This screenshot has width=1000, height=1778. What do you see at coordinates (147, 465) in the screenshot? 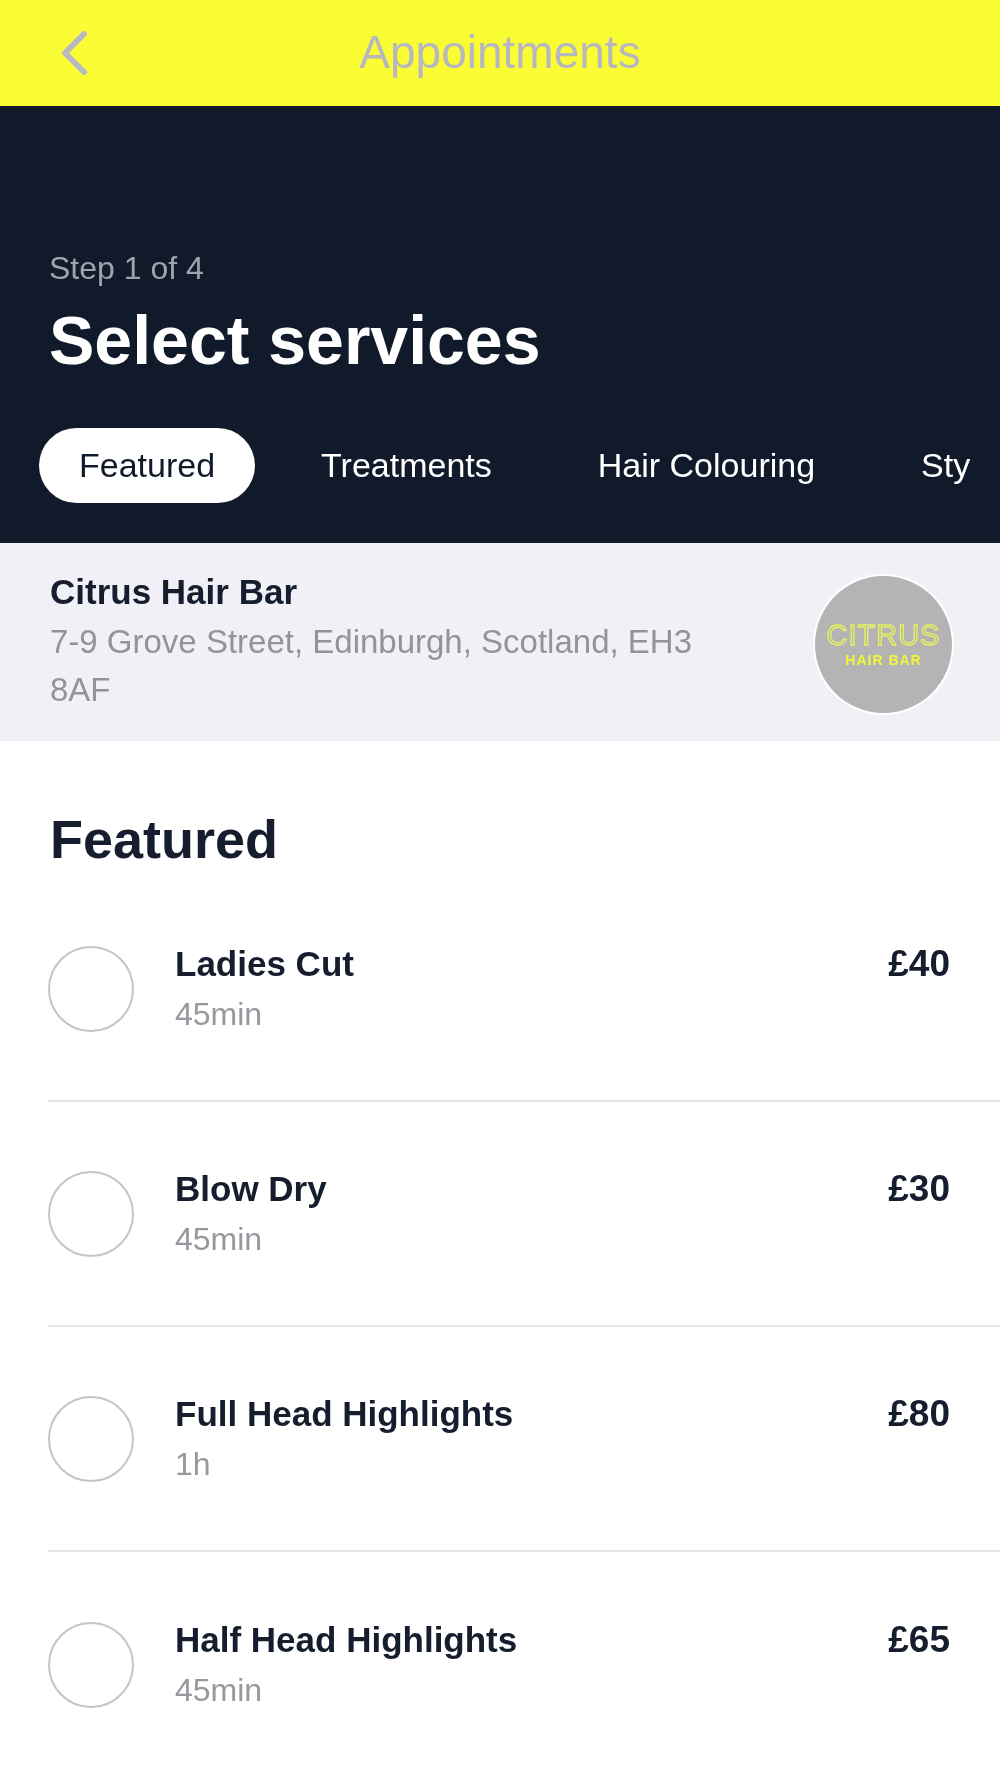
I see `category-tab: Featured` at bounding box center [147, 465].